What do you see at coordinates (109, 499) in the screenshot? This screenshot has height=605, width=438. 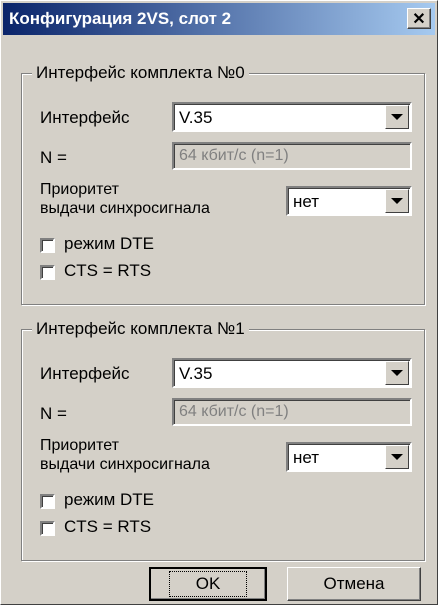 I see `dte-label-1: режим DTE` at bounding box center [109, 499].